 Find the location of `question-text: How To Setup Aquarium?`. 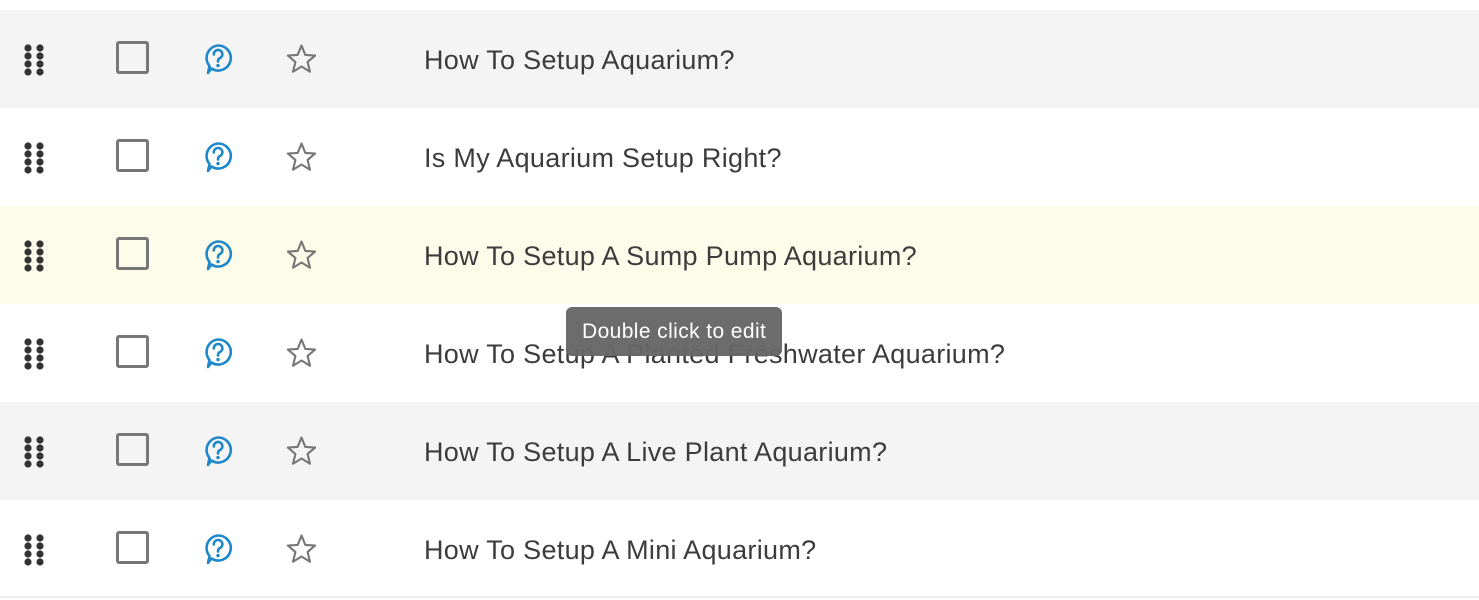

question-text: How To Setup Aquarium? is located at coordinates (579, 60).